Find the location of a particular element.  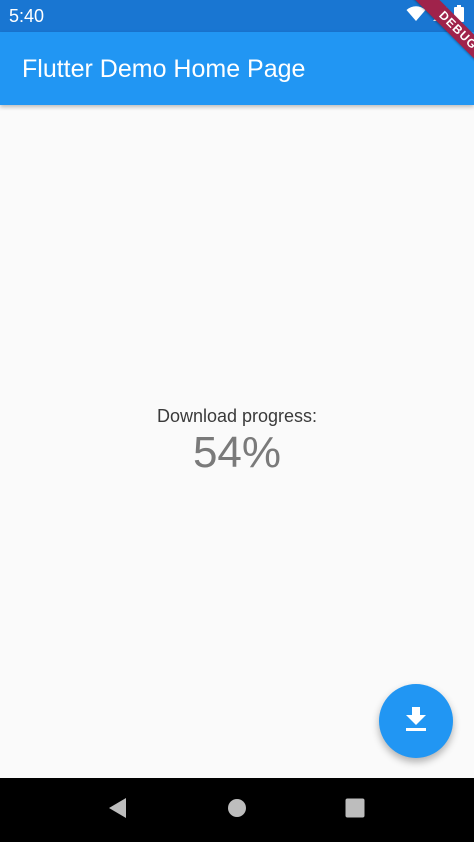

back-icon is located at coordinates (117, 810).